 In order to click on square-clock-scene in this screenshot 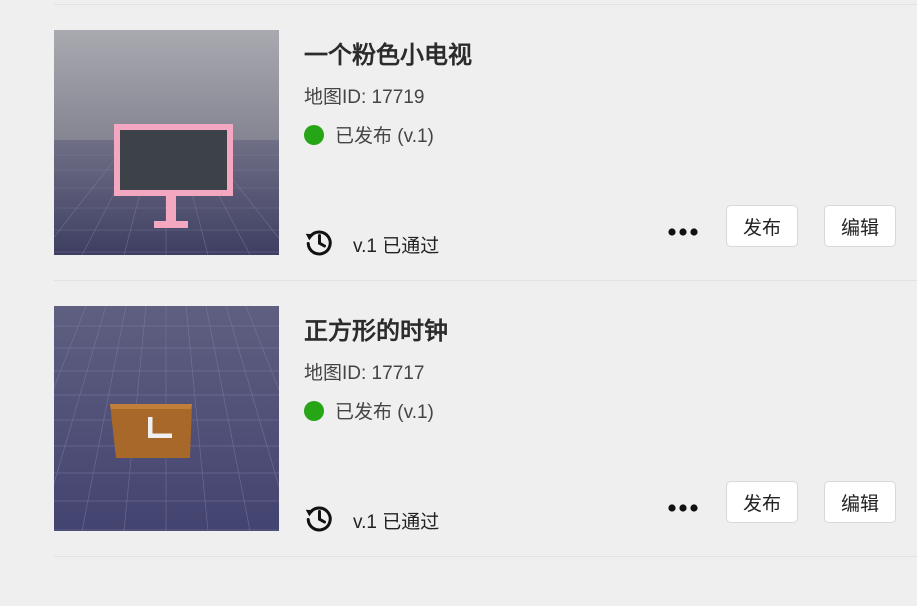, I will do `click(166, 418)`.